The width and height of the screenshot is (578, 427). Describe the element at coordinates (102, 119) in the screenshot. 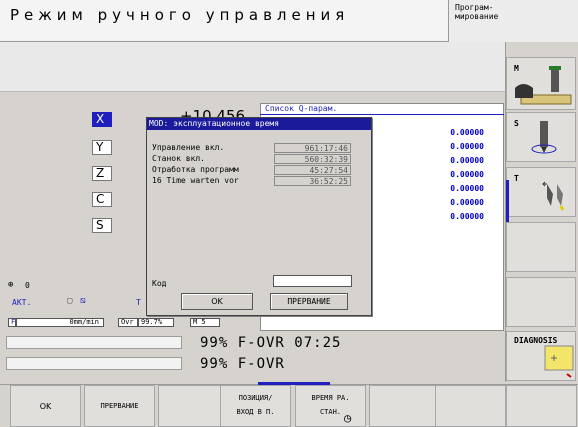

I see `axis-x-label: X` at that location.